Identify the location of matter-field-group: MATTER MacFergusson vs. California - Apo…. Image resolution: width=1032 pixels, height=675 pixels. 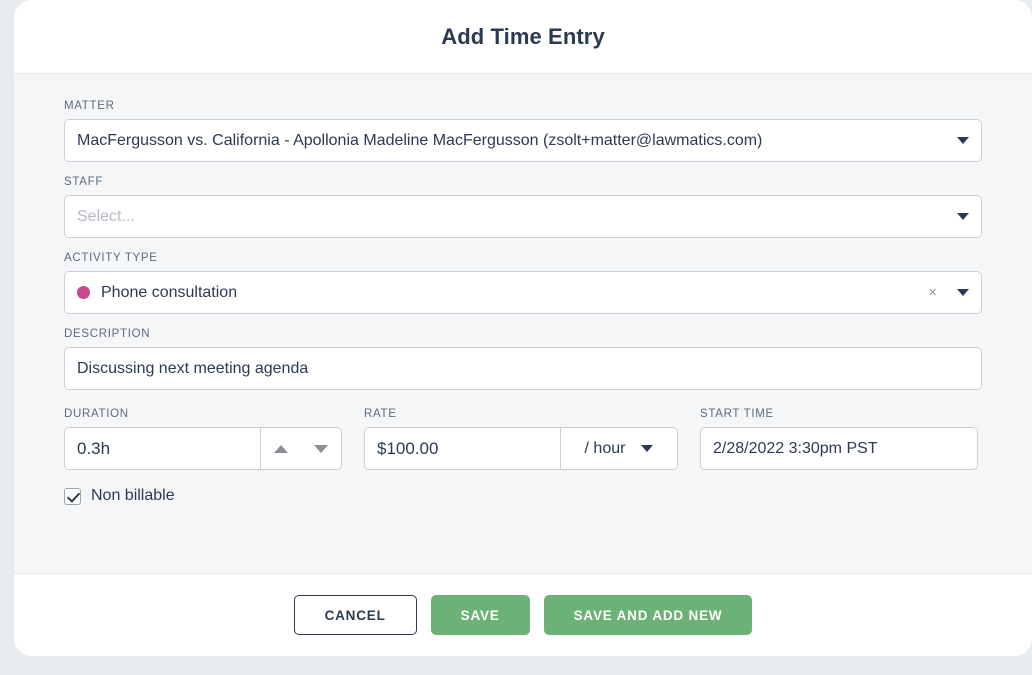
(523, 131).